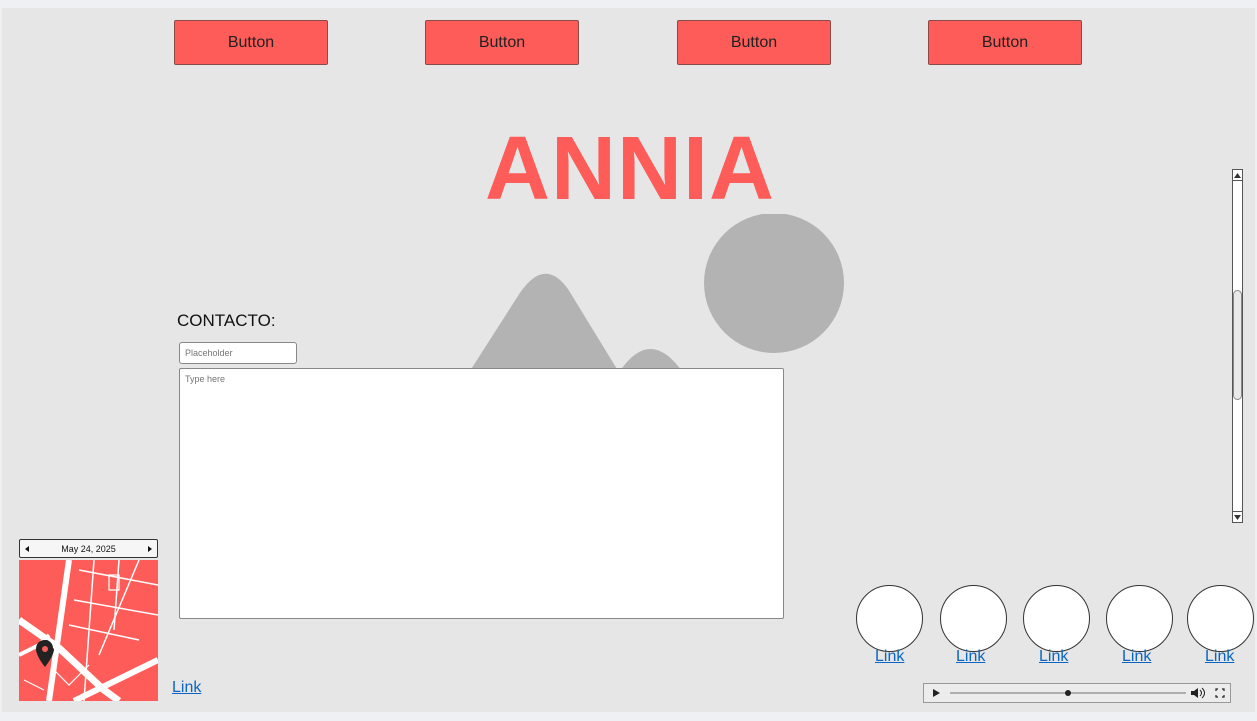 The image size is (1257, 721). What do you see at coordinates (936, 693) in the screenshot?
I see `play-icon` at bounding box center [936, 693].